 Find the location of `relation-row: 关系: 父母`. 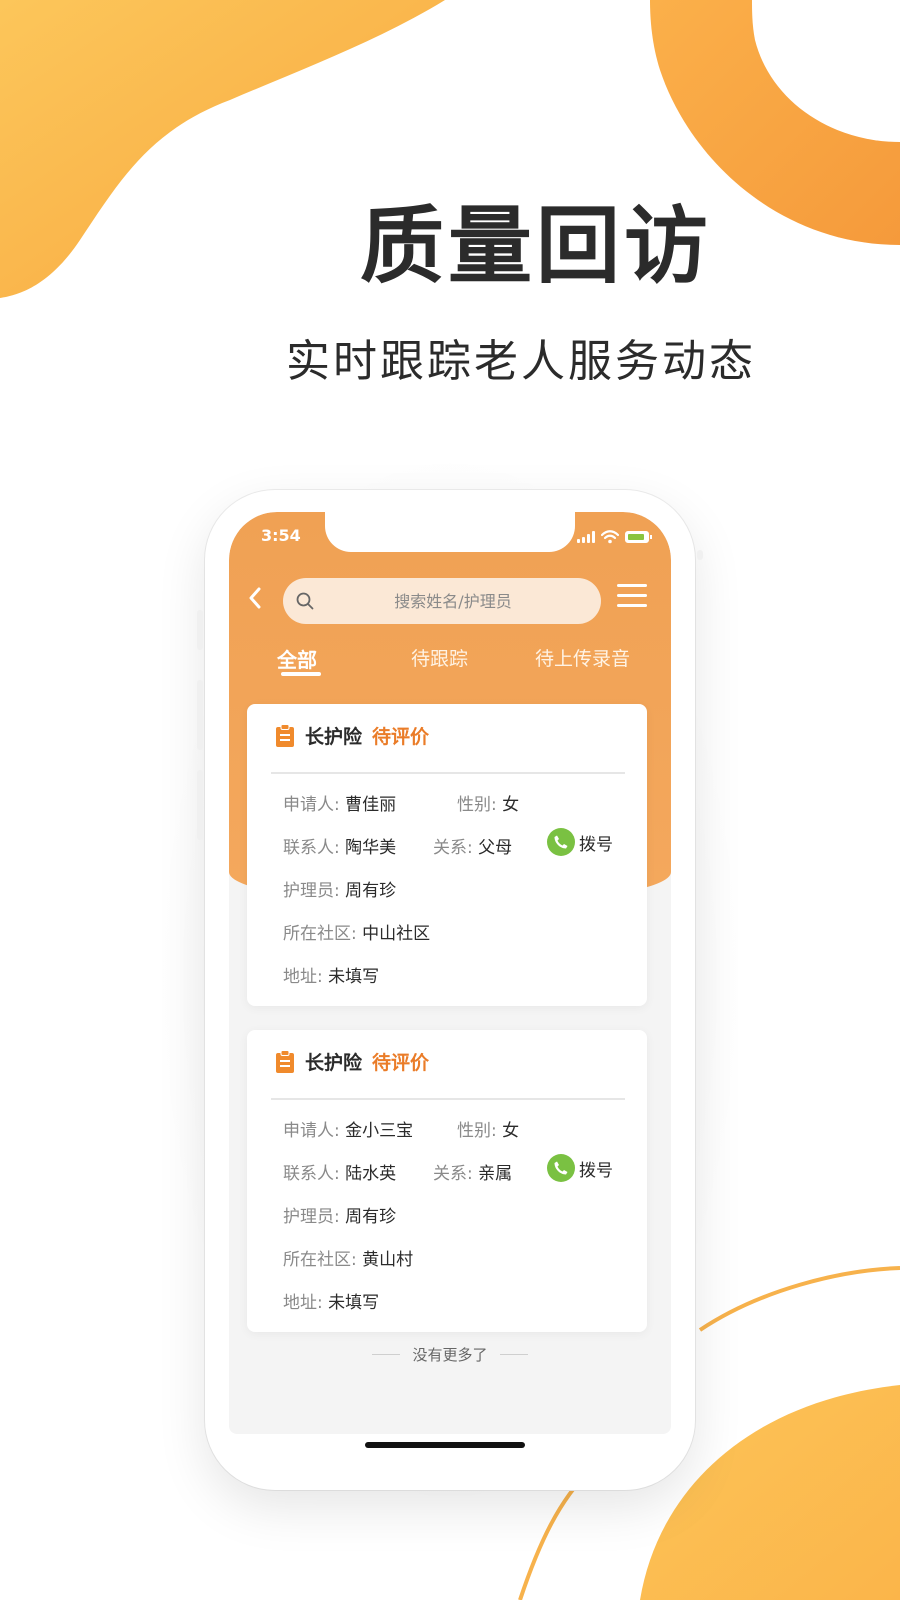

relation-row: 关系: 父母 is located at coordinates (472, 845).